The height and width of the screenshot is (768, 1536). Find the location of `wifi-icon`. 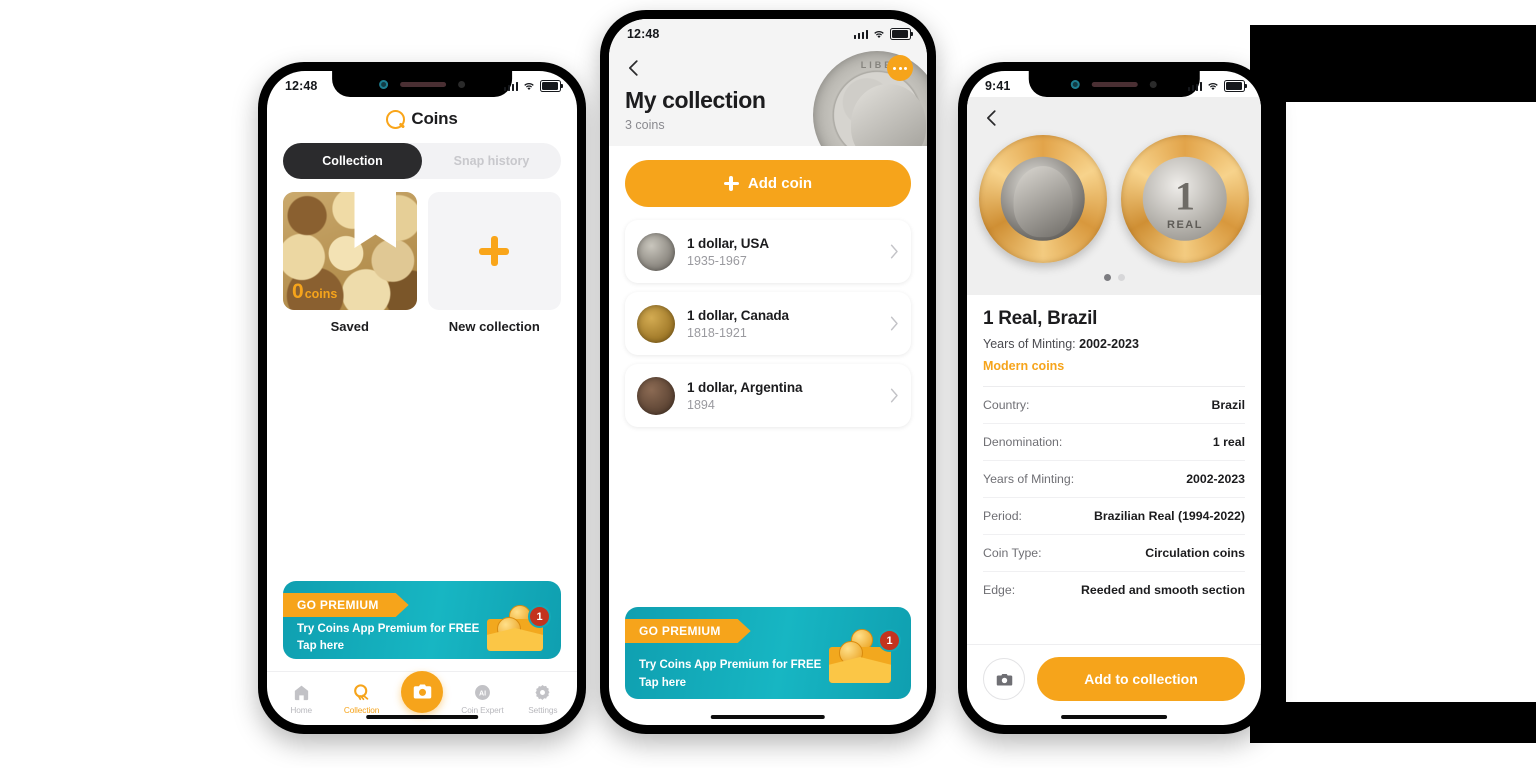

wifi-icon is located at coordinates (1213, 86).